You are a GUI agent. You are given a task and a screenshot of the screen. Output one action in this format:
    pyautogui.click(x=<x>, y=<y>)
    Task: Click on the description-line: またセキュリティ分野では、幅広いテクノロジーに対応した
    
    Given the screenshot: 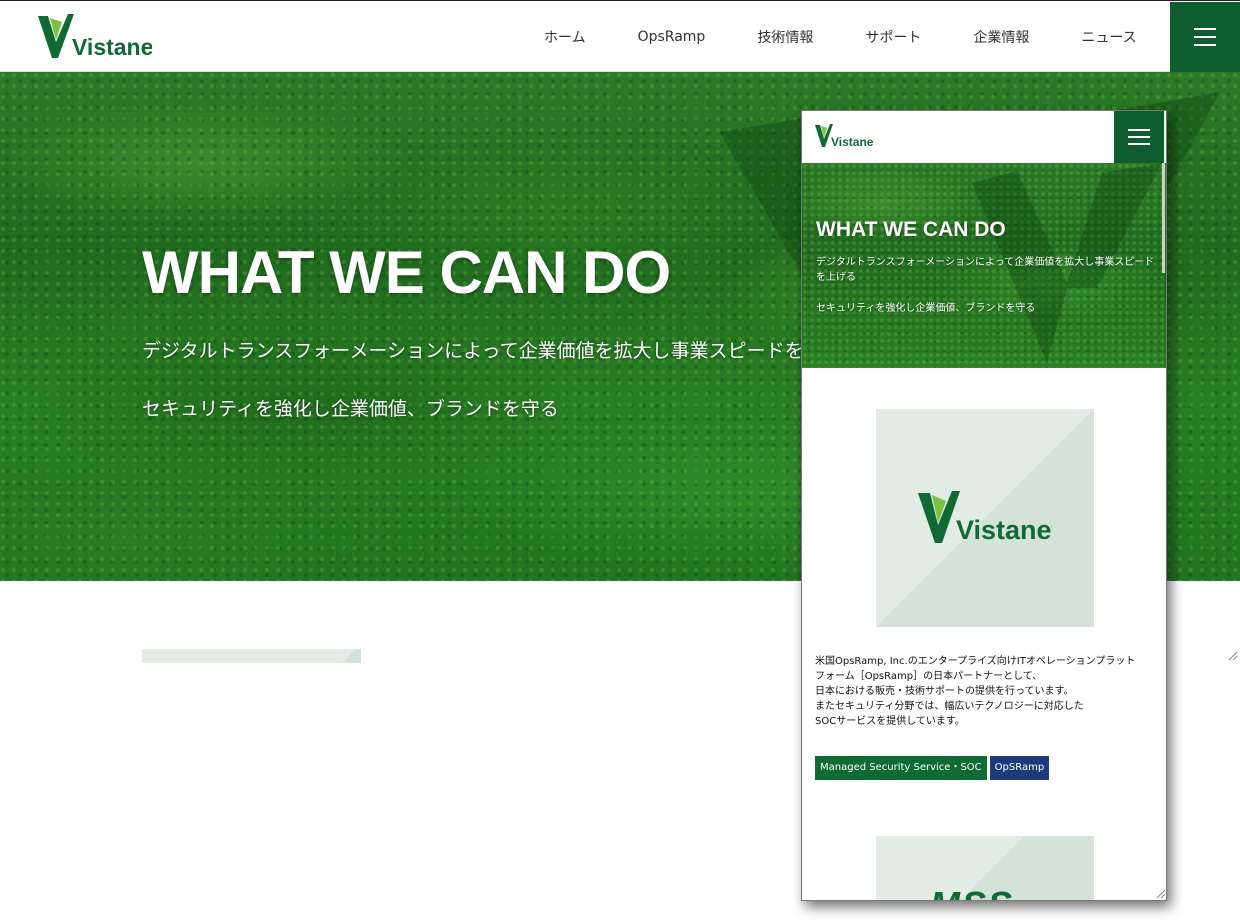 What is the action you would take?
    pyautogui.click(x=949, y=706)
    